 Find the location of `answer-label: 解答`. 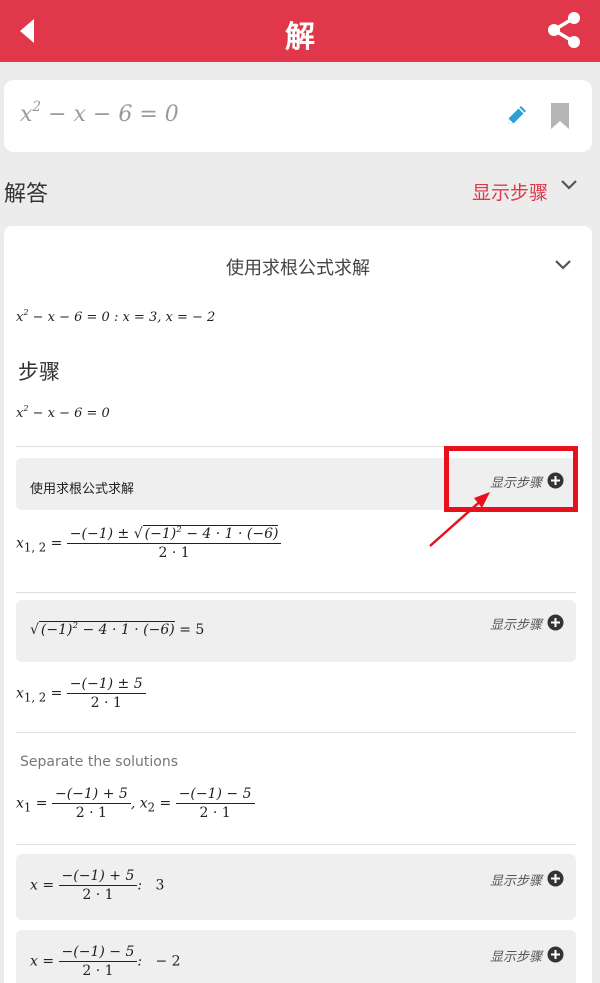

answer-label: 解答 is located at coordinates (26, 194).